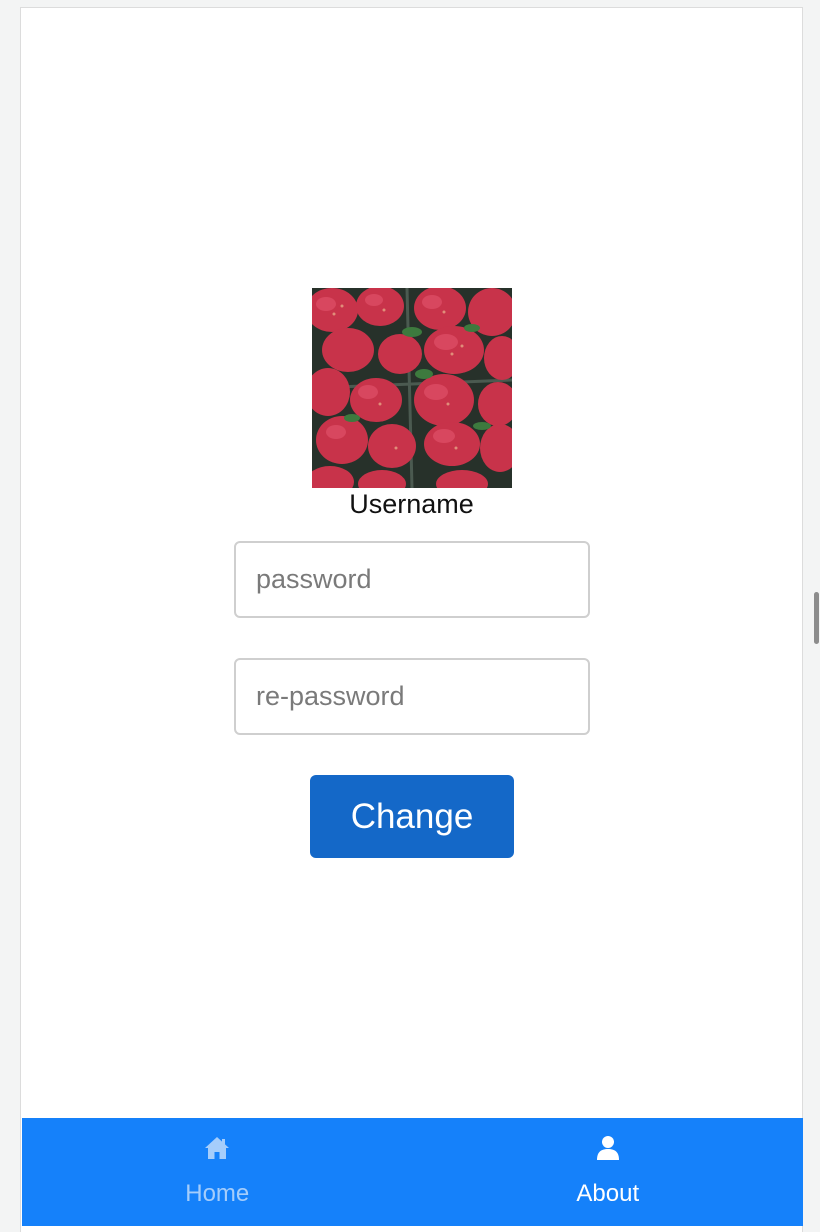  Describe the element at coordinates (411, 504) in the screenshot. I see `username-label: Username` at that location.